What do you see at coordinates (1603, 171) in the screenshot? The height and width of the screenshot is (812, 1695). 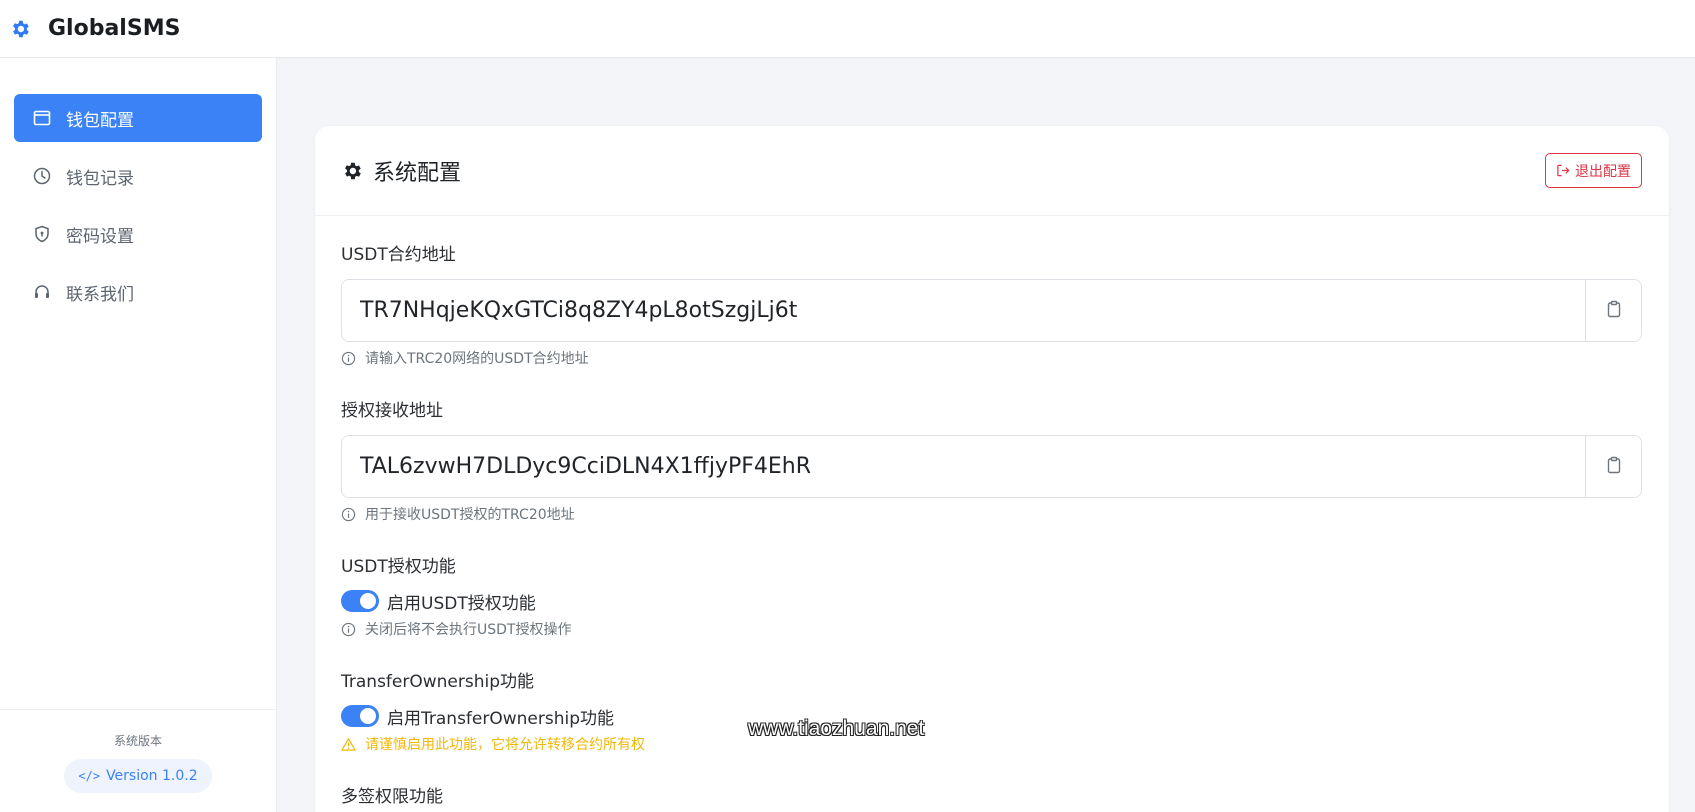 I see `exit-config-label: 退出配置` at bounding box center [1603, 171].